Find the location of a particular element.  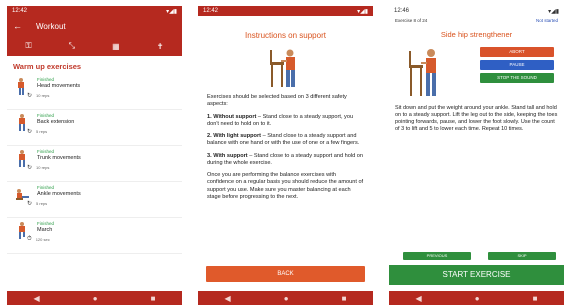

pause-button: PAUSE is located at coordinates (517, 65).